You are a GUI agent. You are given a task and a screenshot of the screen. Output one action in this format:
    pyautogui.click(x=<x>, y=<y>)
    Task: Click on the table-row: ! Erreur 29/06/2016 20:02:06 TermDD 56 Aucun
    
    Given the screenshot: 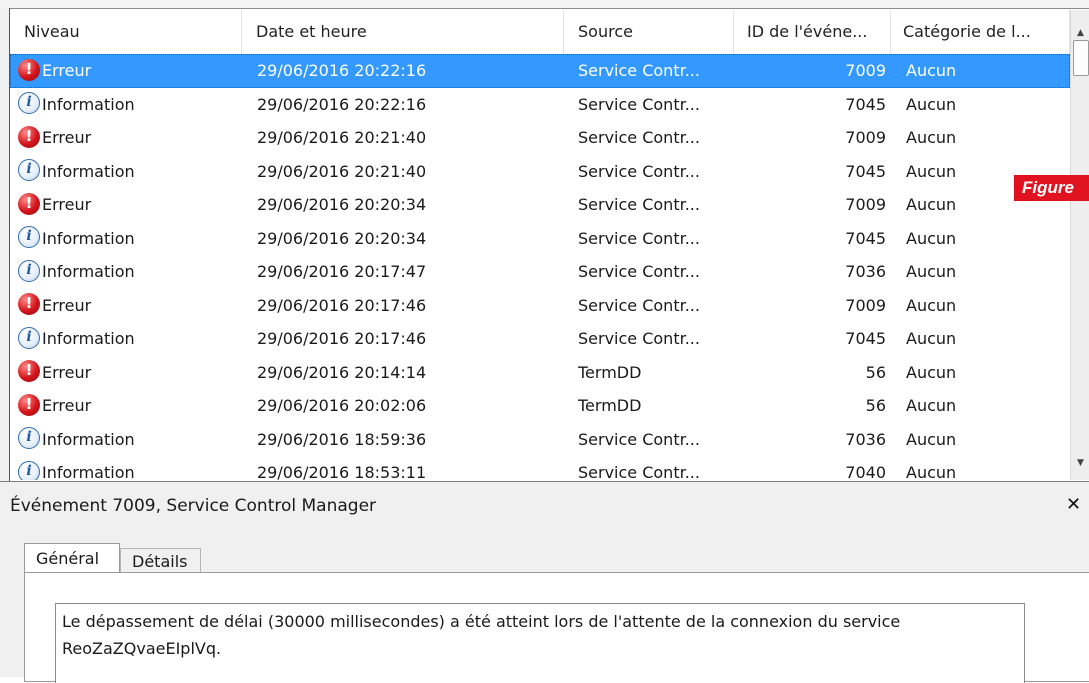 What is the action you would take?
    pyautogui.click(x=540, y=406)
    